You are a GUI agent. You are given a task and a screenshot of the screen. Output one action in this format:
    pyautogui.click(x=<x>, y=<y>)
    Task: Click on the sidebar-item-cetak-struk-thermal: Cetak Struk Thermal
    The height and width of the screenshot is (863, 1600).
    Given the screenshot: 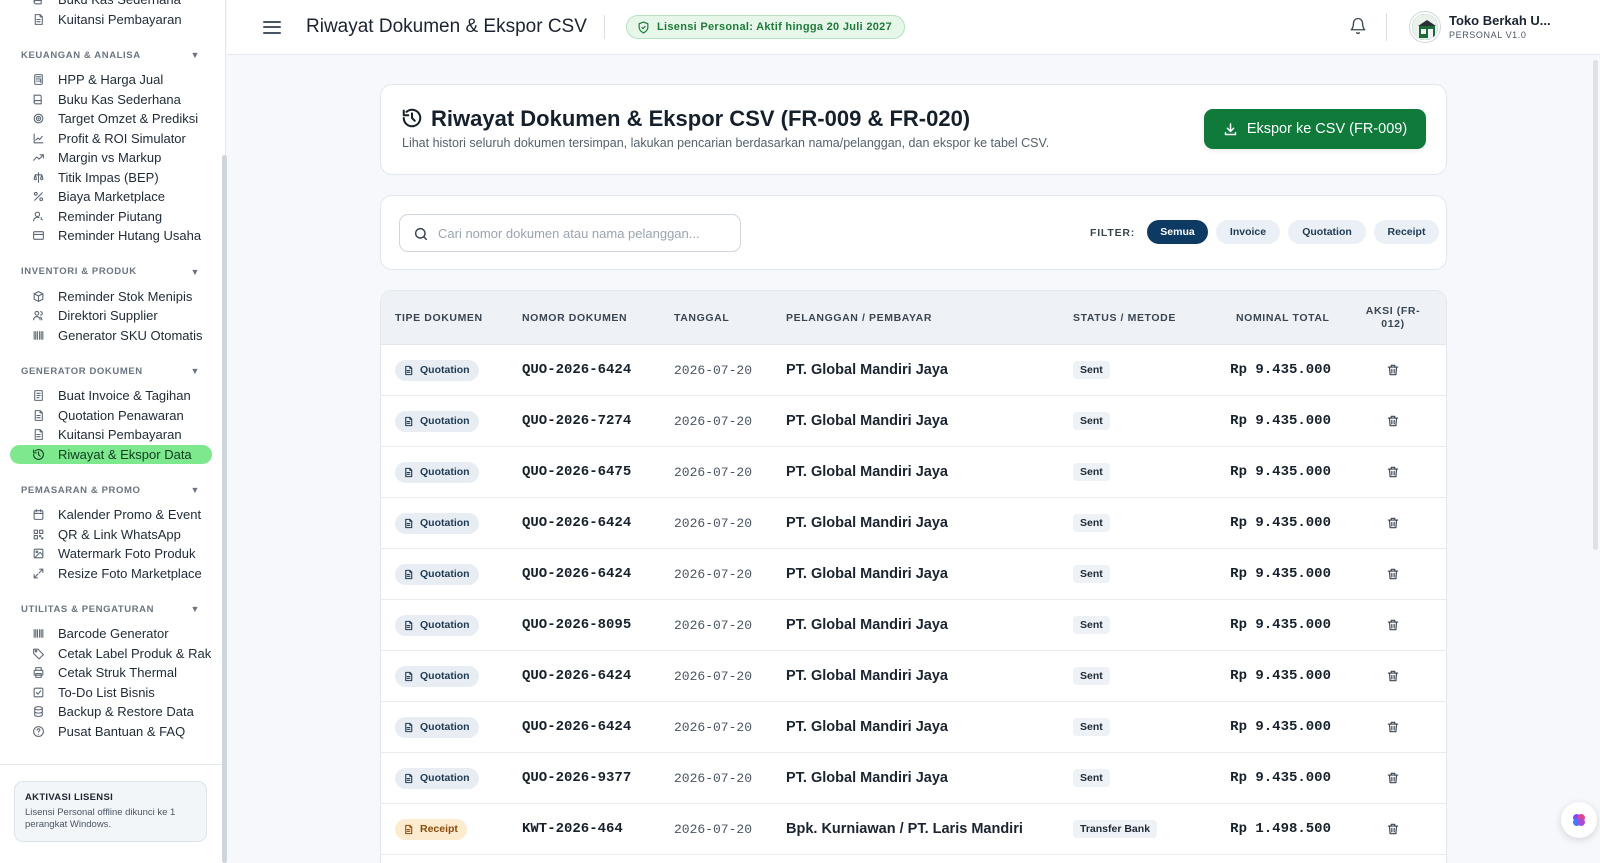 What is the action you would take?
    pyautogui.click(x=111, y=673)
    